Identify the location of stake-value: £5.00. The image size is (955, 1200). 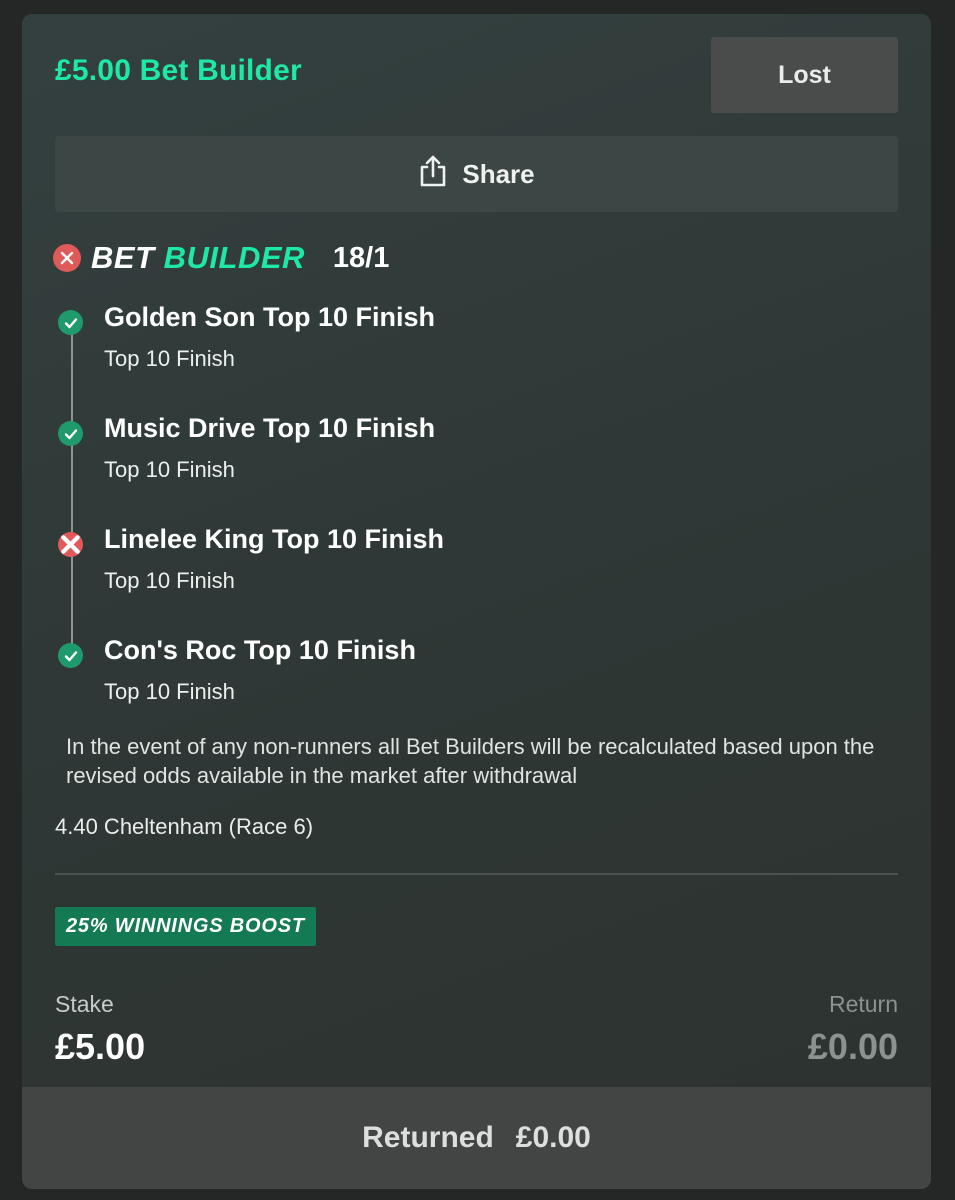
(100, 1046).